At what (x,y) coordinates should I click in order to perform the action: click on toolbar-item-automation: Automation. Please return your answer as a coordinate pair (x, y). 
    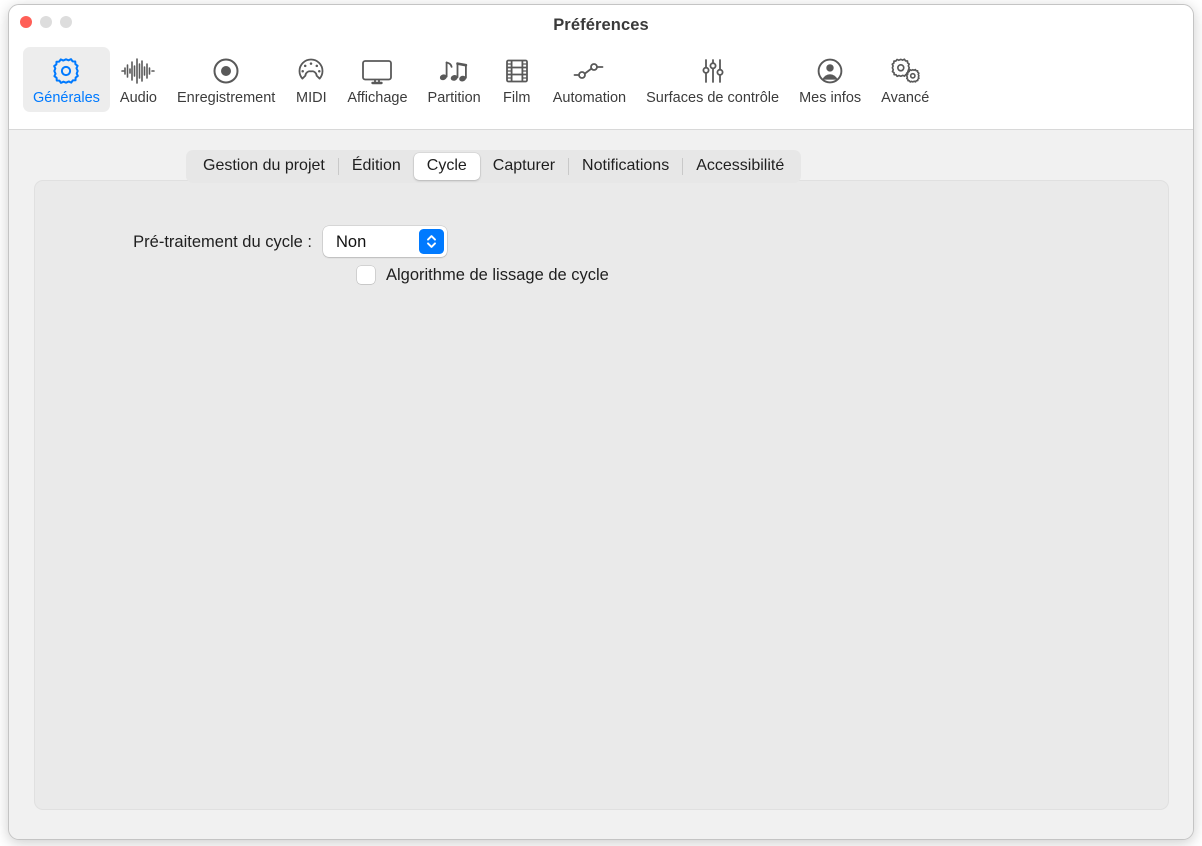
    Looking at the image, I should click on (589, 79).